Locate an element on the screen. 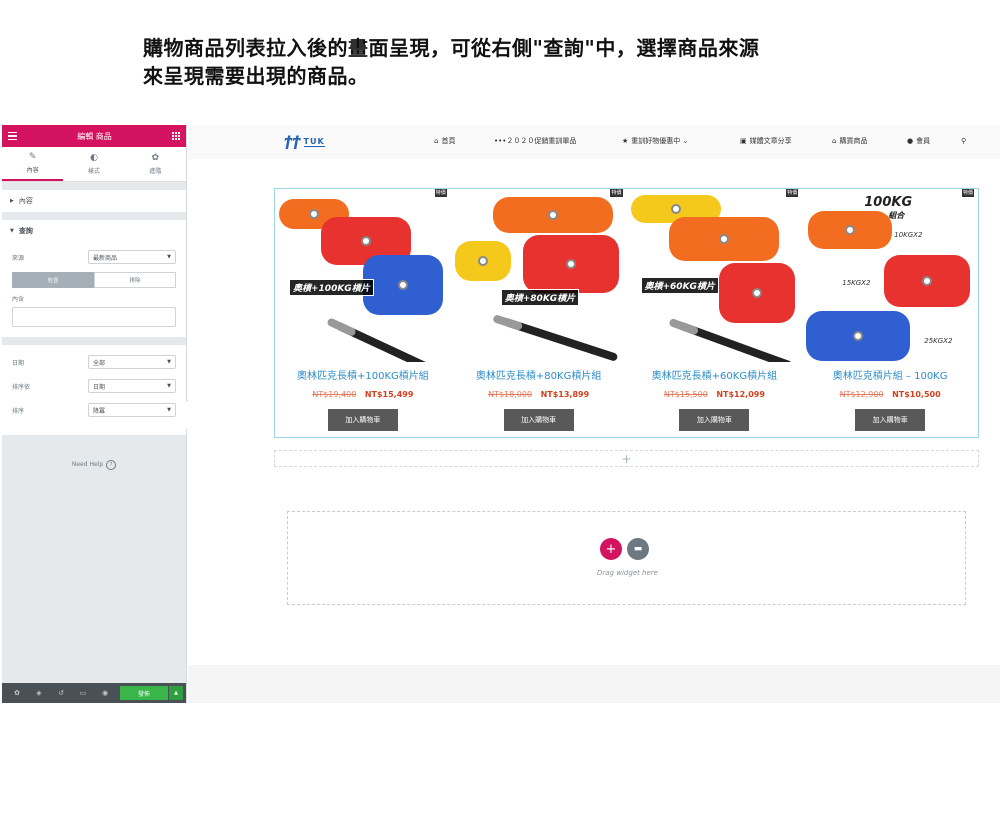 This screenshot has width=1000, height=830. tab-content-label: 內容 is located at coordinates (32, 170).